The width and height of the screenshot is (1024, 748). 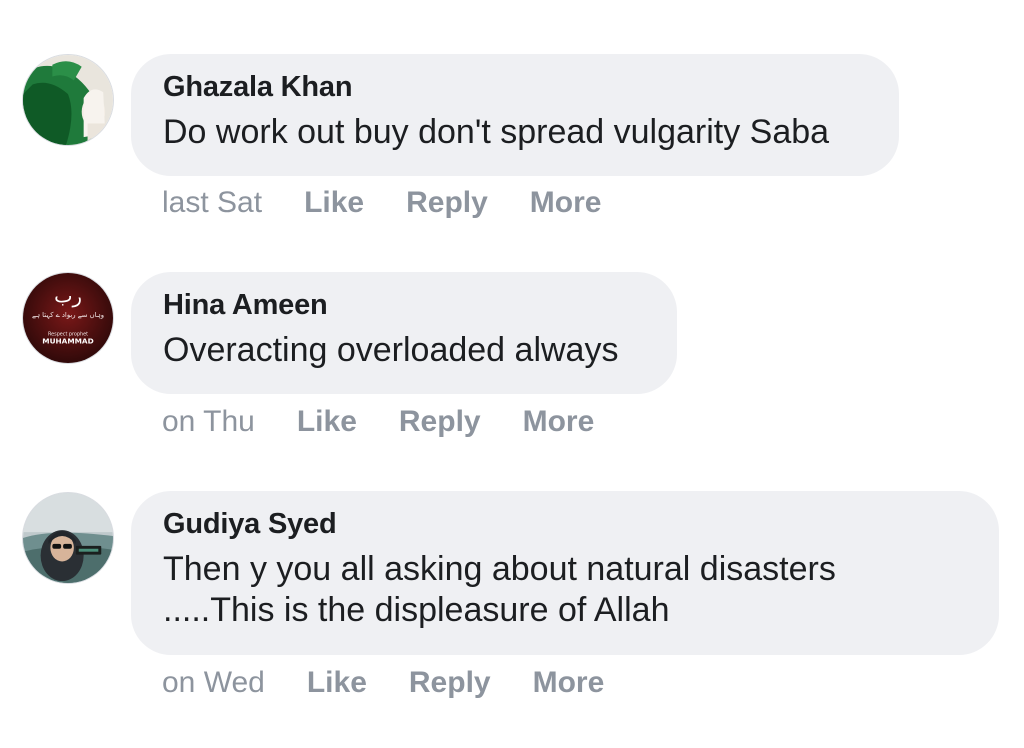 What do you see at coordinates (565, 524) in the screenshot?
I see `comment-author: Gudiya Syed` at bounding box center [565, 524].